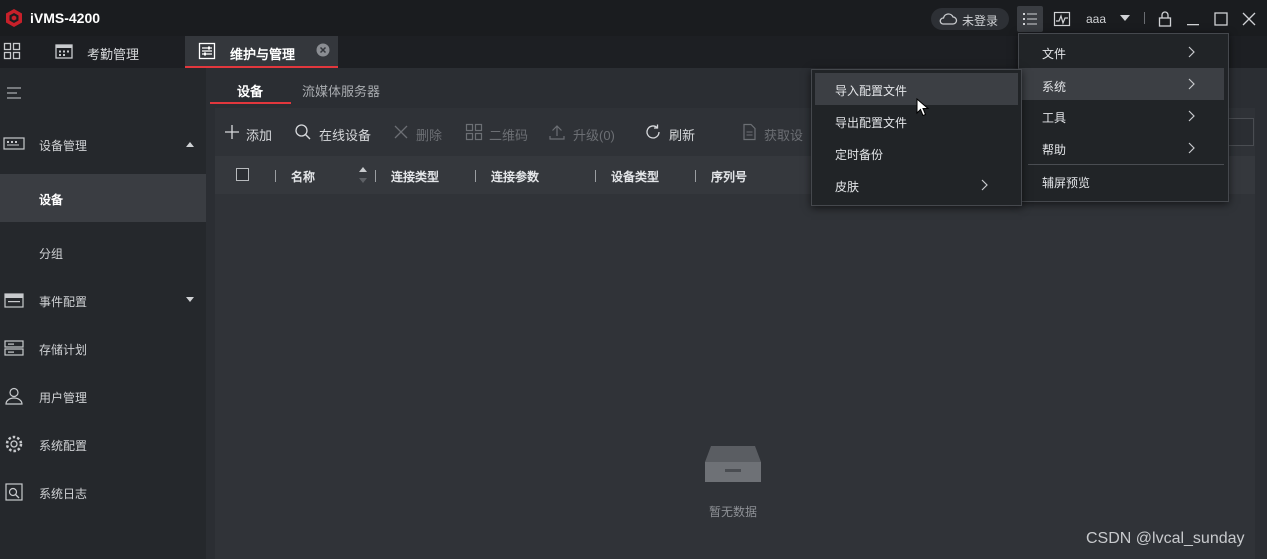  Describe the element at coordinates (14, 492) in the screenshot. I see `log-icon` at that location.